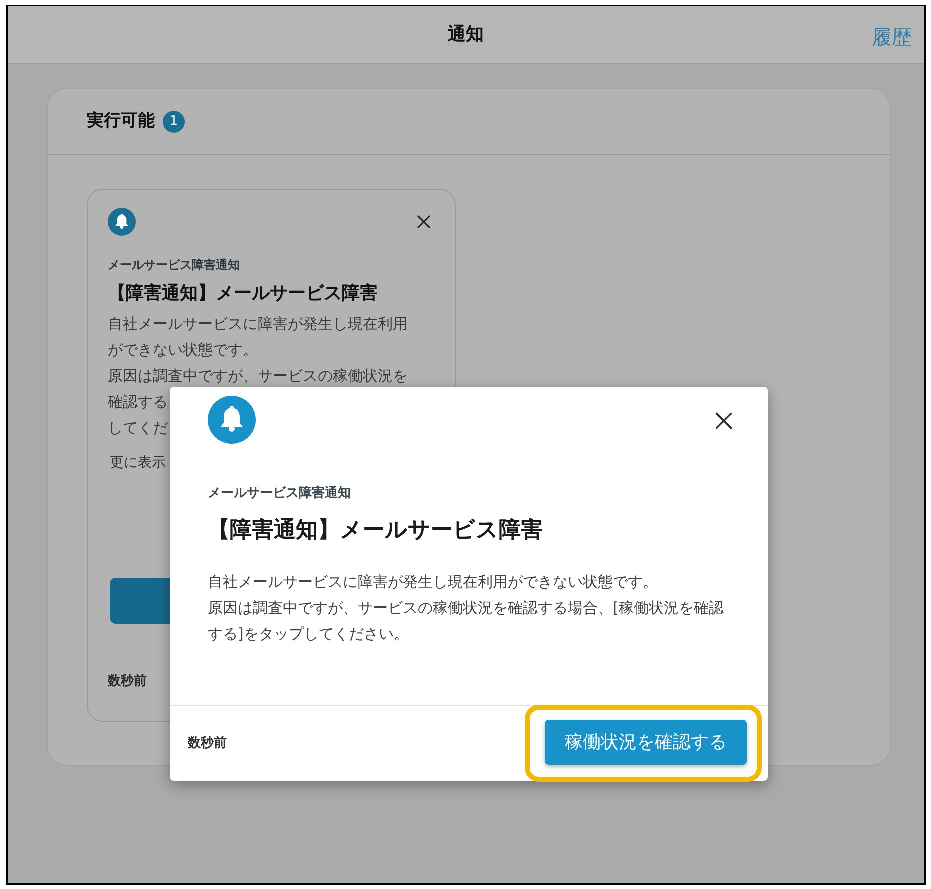 This screenshot has width=931, height=889. I want to click on confirm-status-button: 稼働状況を確認する, so click(646, 742).